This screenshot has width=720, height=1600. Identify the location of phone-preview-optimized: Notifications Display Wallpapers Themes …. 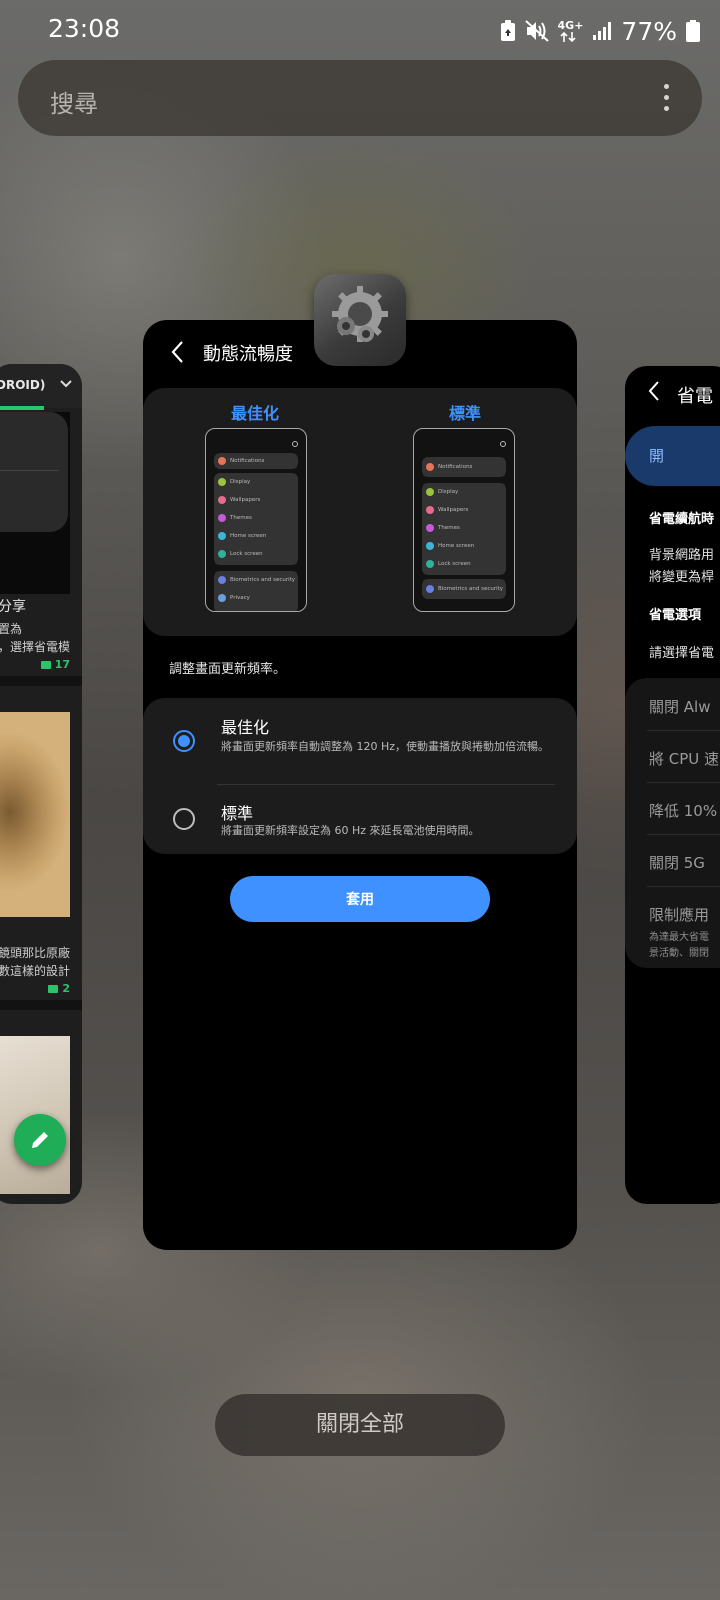
(256, 520).